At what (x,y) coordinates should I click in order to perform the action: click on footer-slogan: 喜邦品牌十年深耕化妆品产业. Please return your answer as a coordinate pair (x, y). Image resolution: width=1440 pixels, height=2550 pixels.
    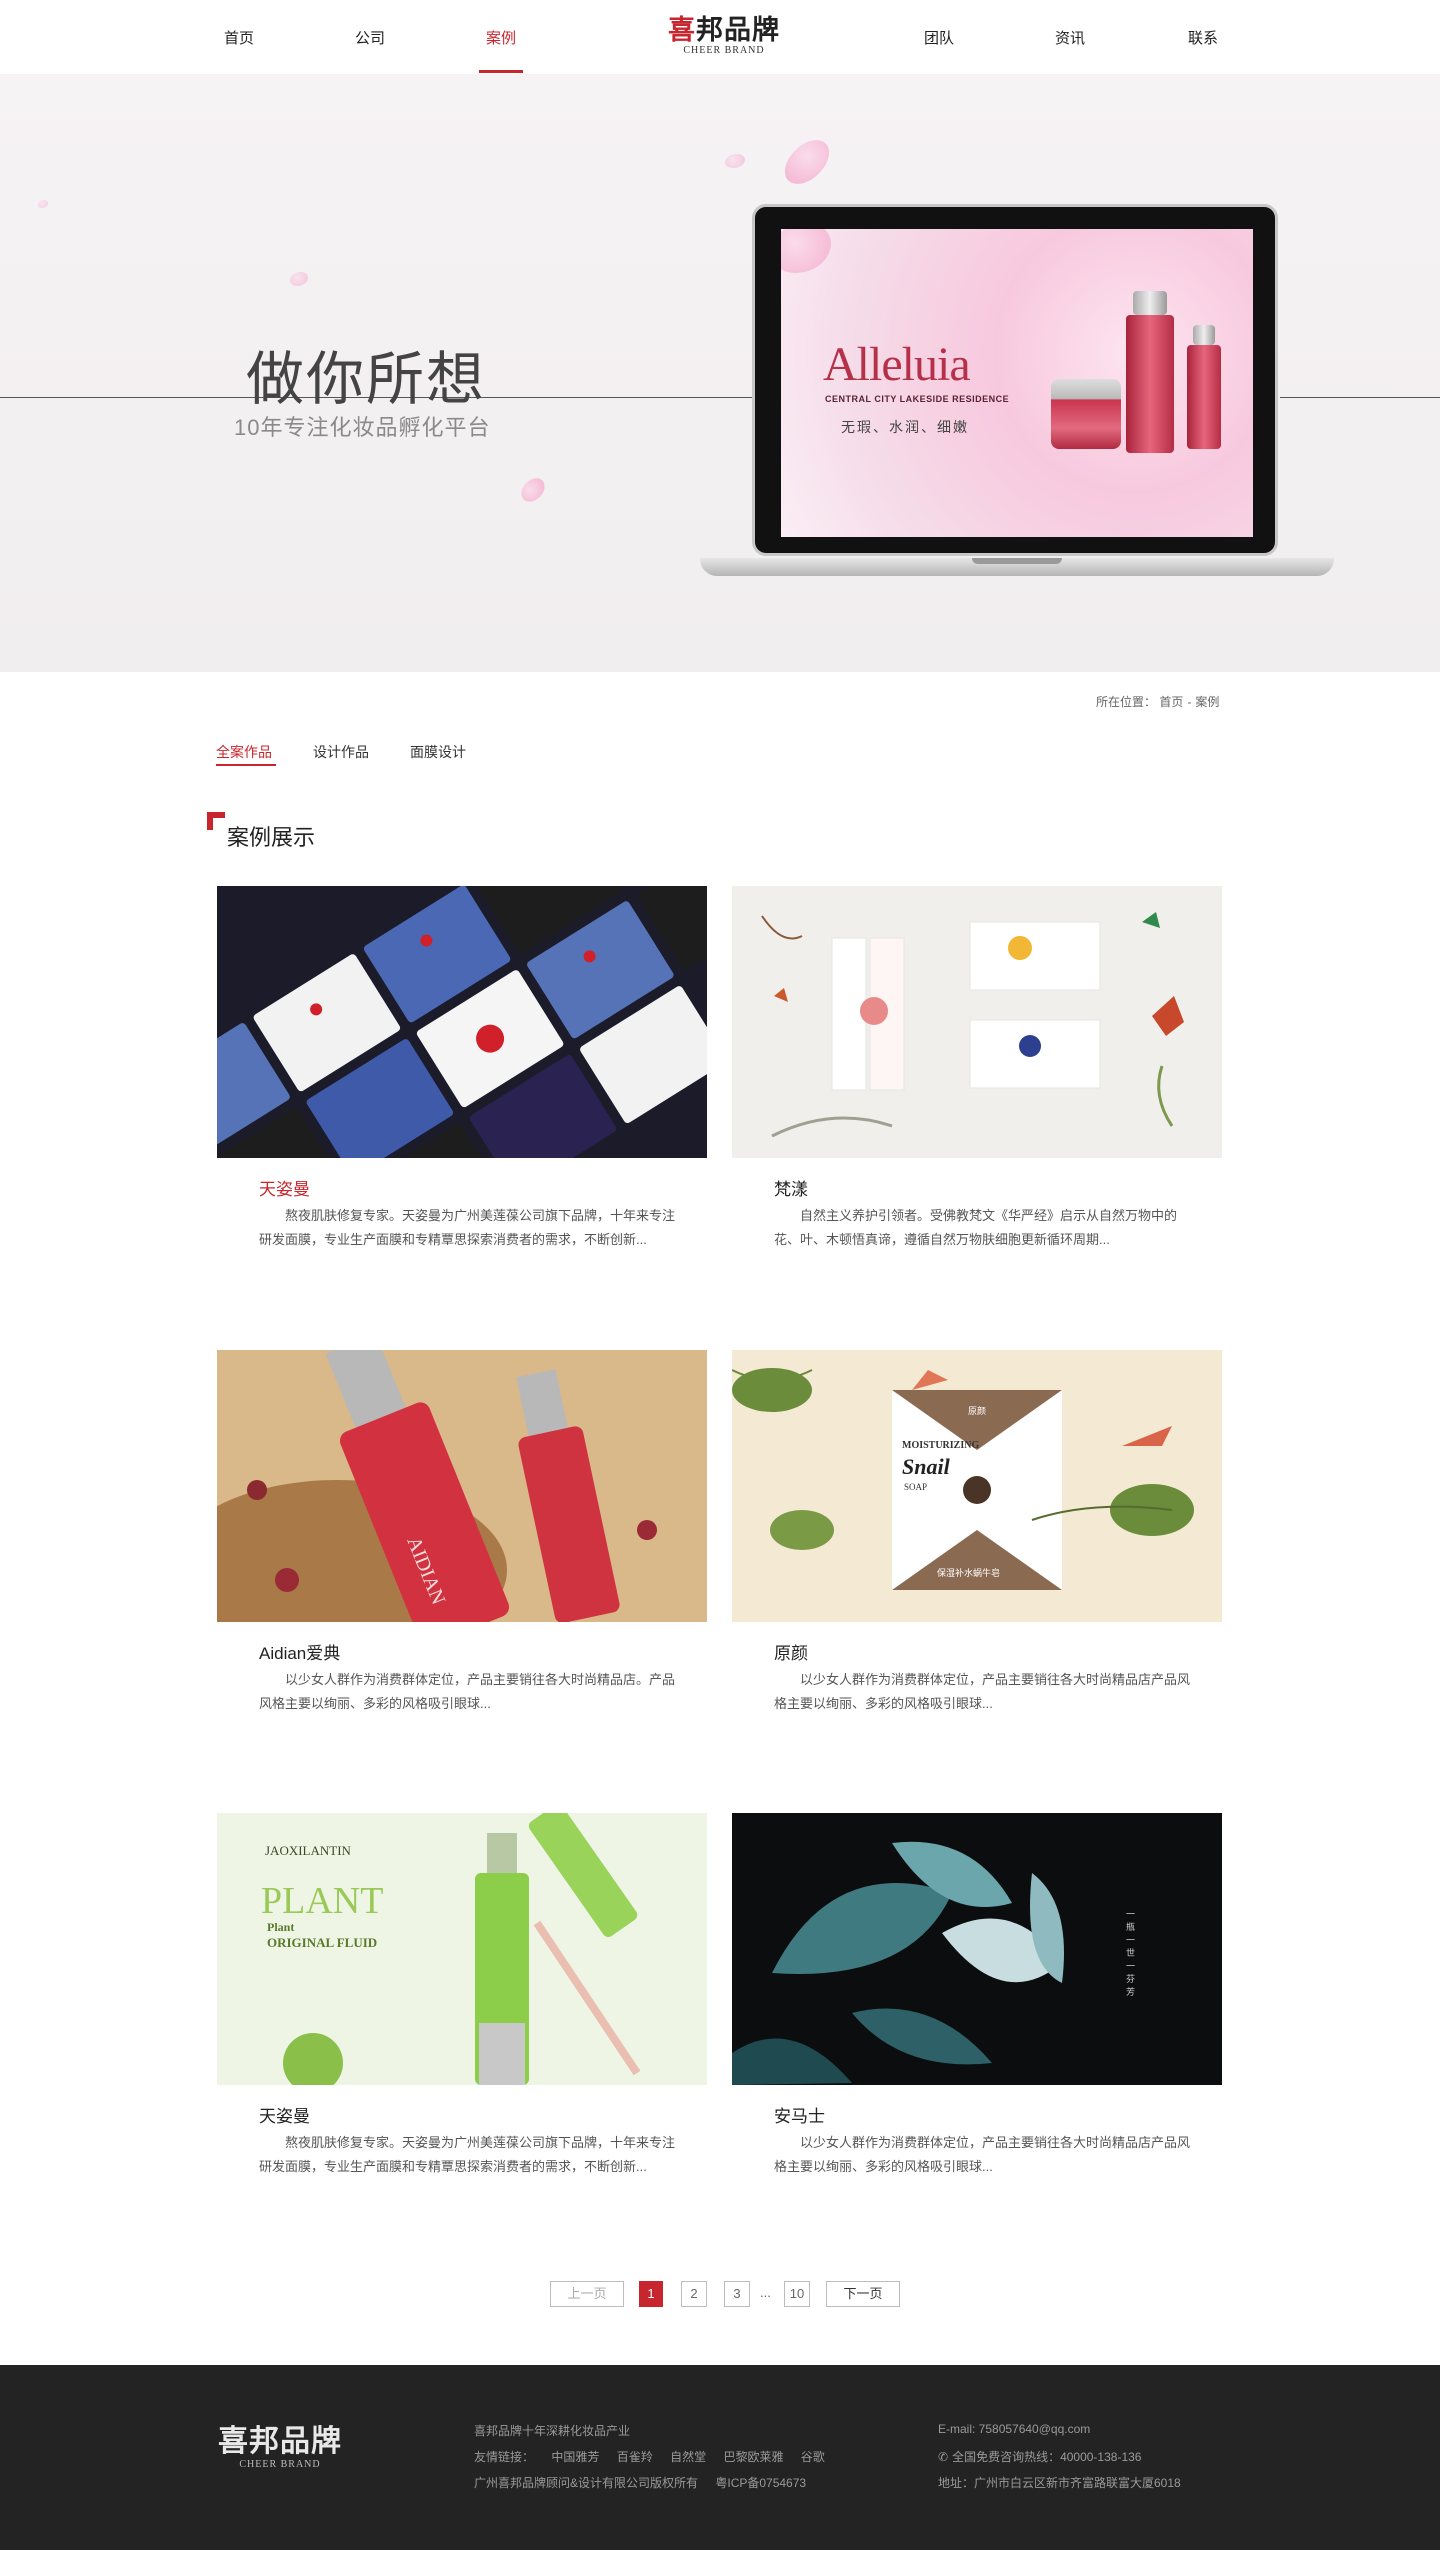
    Looking at the image, I should click on (552, 2431).